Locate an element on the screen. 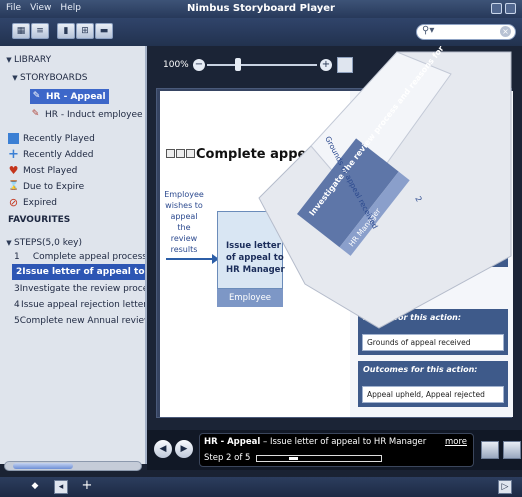  sidebar-horizontal-scrollbar is located at coordinates (73, 466).